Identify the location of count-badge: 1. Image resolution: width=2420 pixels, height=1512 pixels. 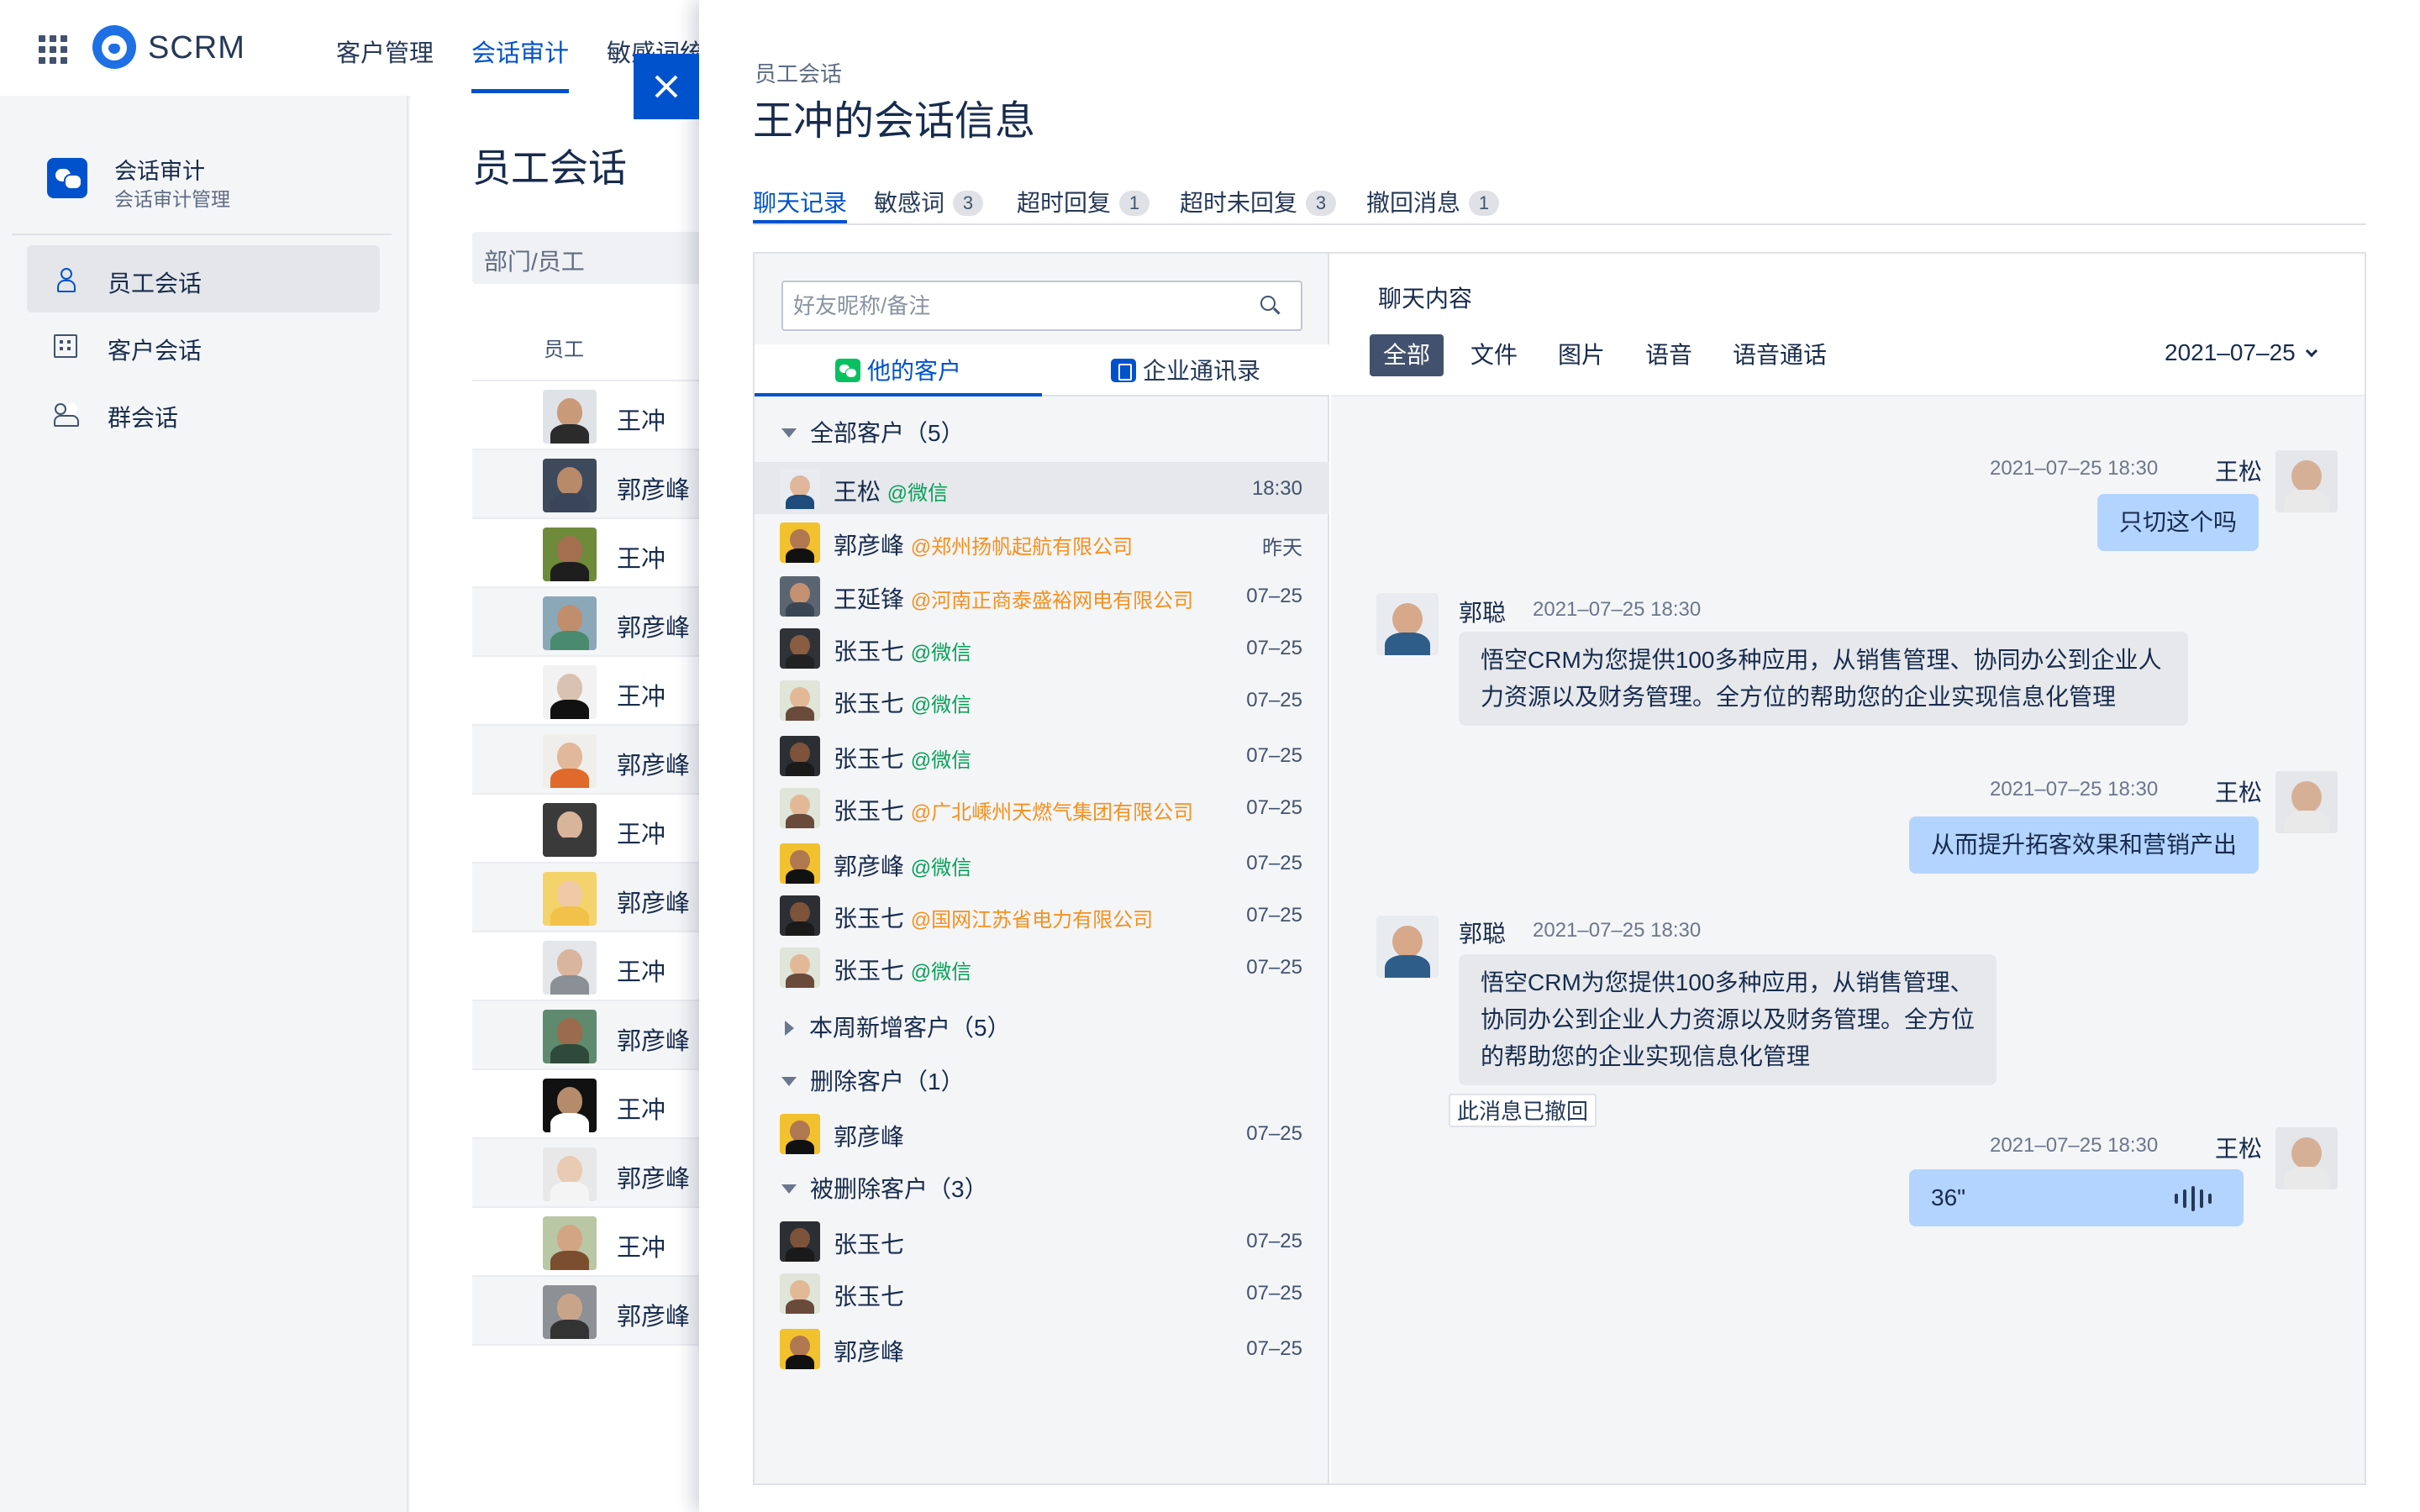
(1484, 203).